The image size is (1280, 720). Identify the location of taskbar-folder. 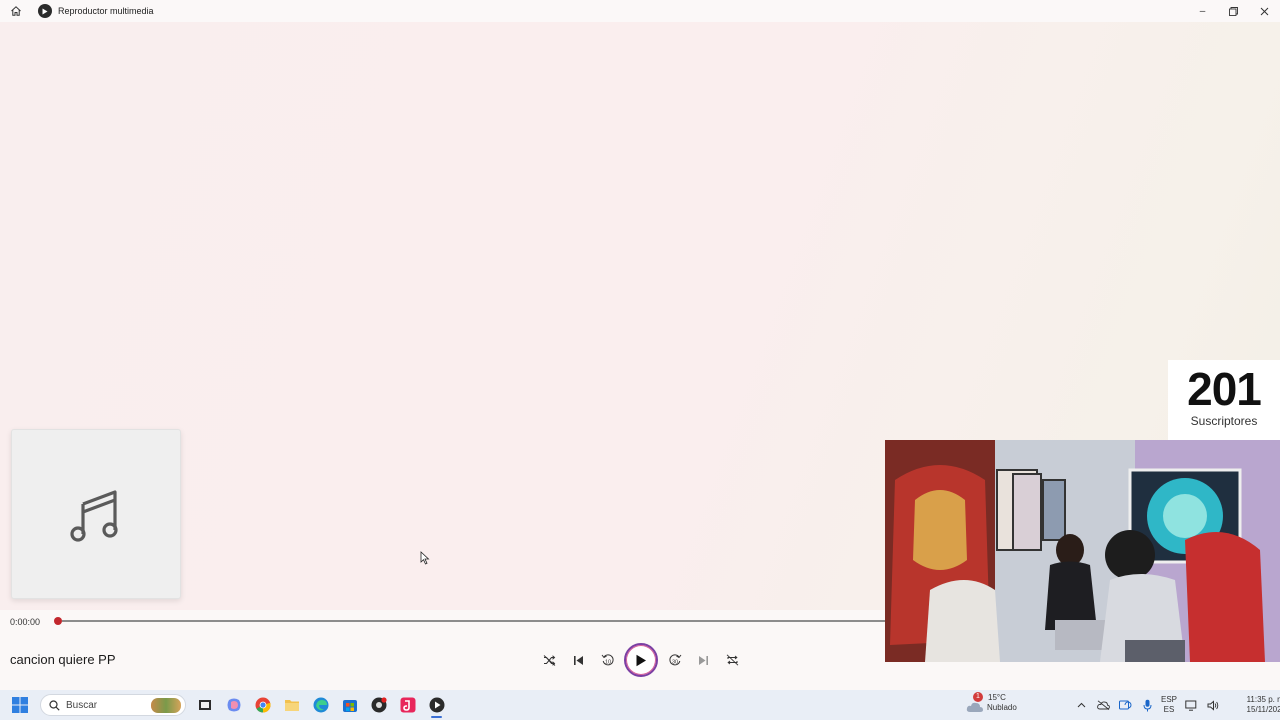
(291, 705).